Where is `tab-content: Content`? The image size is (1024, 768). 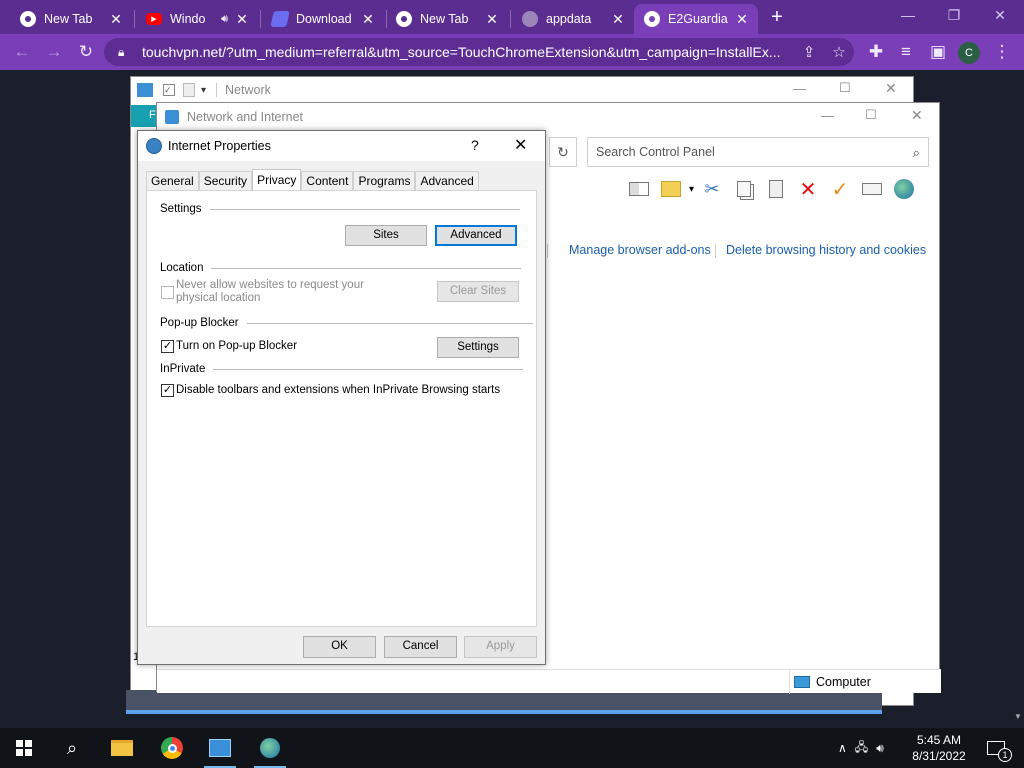 tab-content: Content is located at coordinates (327, 181).